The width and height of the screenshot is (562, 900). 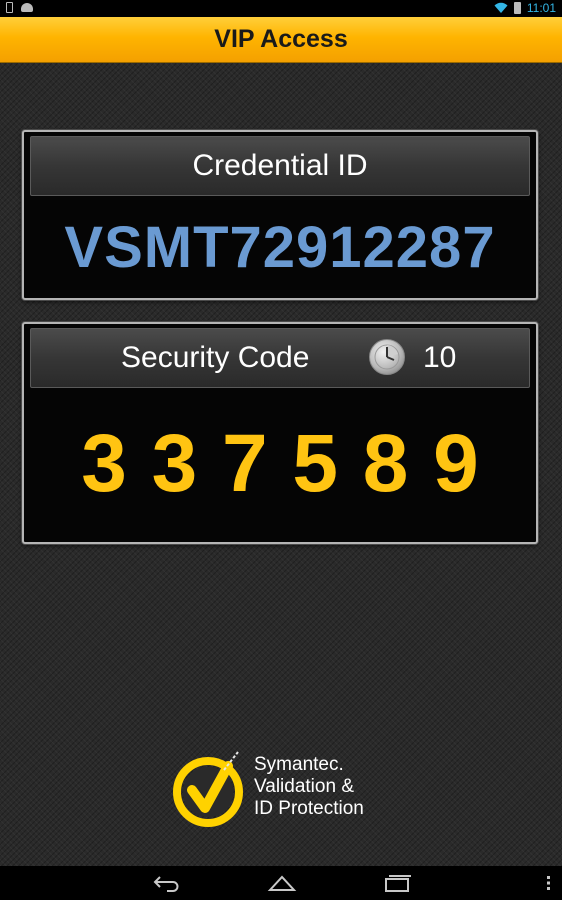 What do you see at coordinates (104, 463) in the screenshot?
I see `code-digit-1: 3` at bounding box center [104, 463].